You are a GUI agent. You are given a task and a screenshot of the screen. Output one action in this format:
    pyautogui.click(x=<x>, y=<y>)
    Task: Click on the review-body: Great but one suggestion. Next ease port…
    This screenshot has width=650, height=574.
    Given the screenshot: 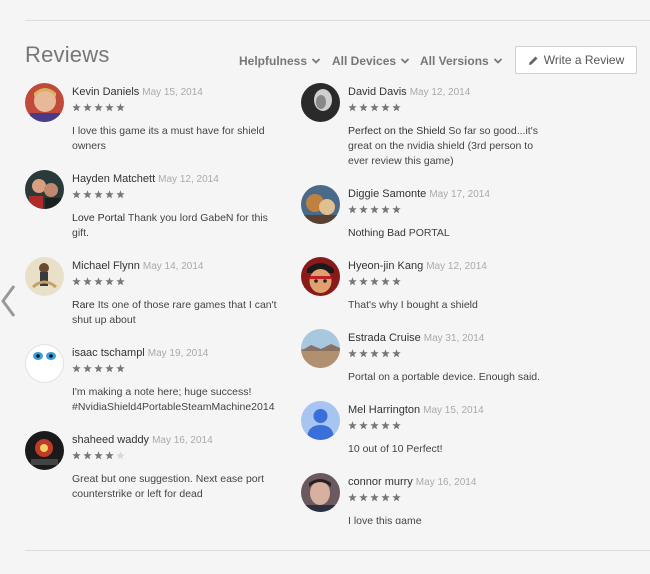 What is the action you would take?
    pyautogui.click(x=168, y=486)
    